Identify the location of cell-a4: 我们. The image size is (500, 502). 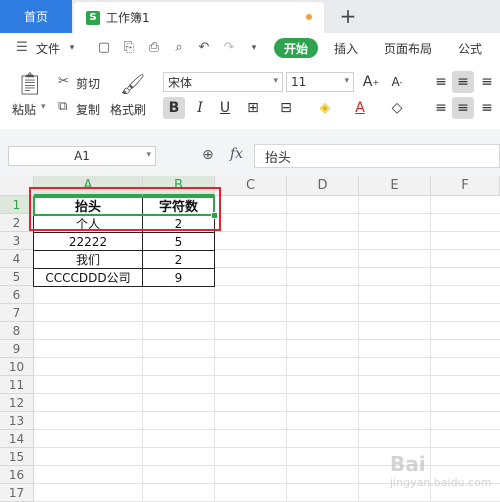
(88, 259).